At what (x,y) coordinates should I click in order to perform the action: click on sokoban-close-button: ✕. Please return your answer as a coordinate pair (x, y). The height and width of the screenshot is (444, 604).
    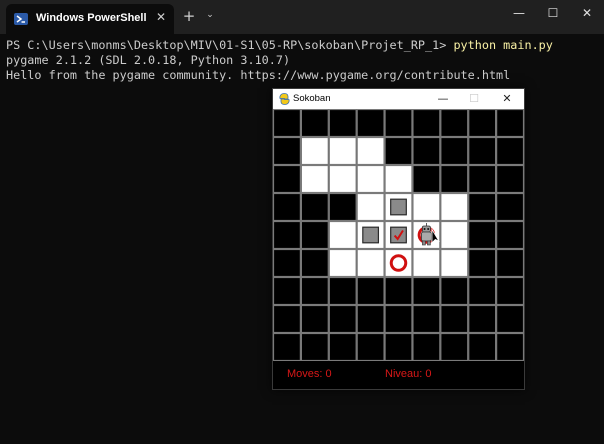
    Looking at the image, I should click on (507, 99).